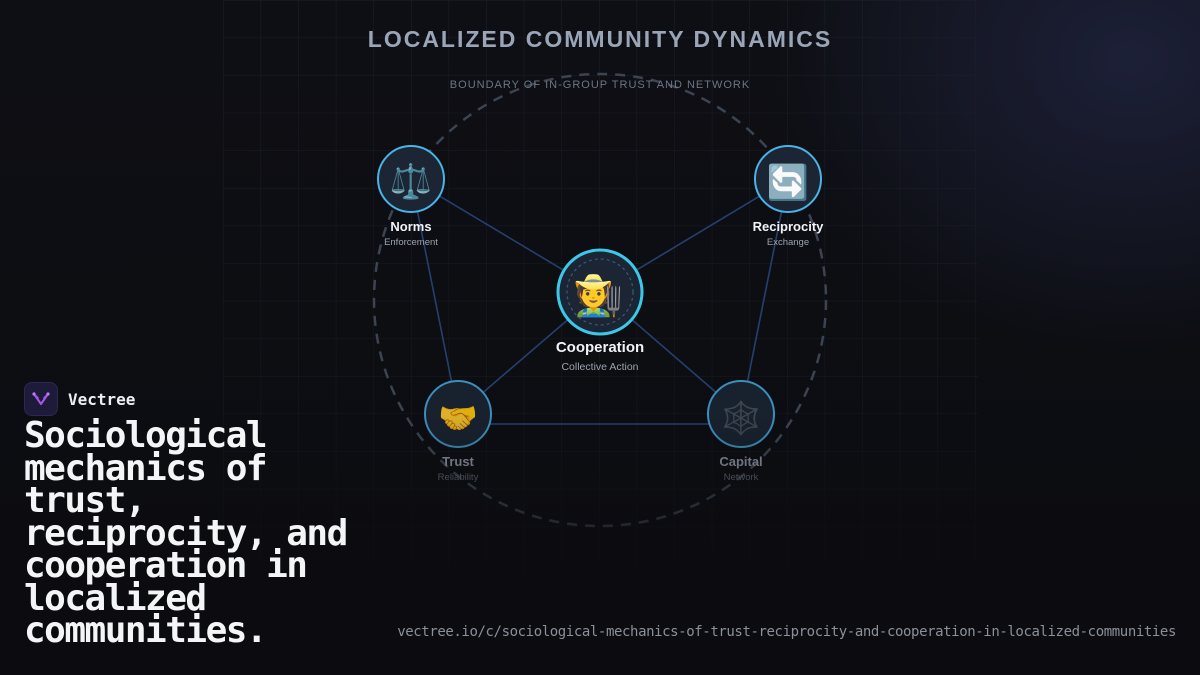  I want to click on node-label-reciprocity: Reciprocity Exchange, so click(788, 233).